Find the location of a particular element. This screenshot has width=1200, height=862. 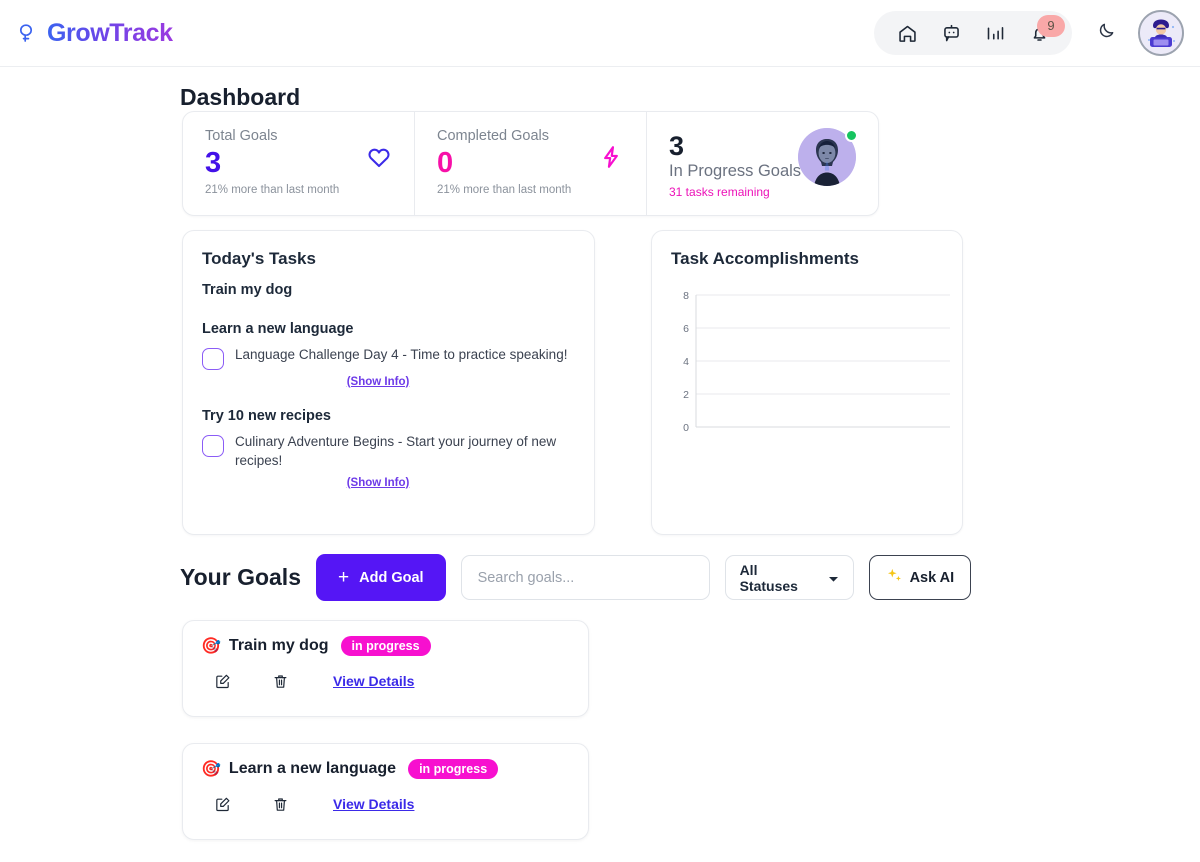

y-tick-label-6: 6 is located at coordinates (686, 329).